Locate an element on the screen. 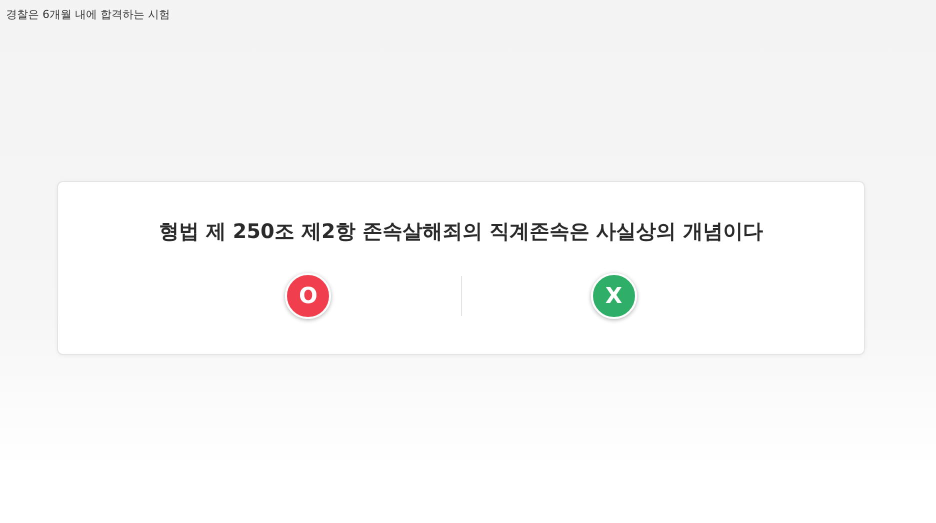 The width and height of the screenshot is (936, 523). answer-button: X is located at coordinates (613, 296).